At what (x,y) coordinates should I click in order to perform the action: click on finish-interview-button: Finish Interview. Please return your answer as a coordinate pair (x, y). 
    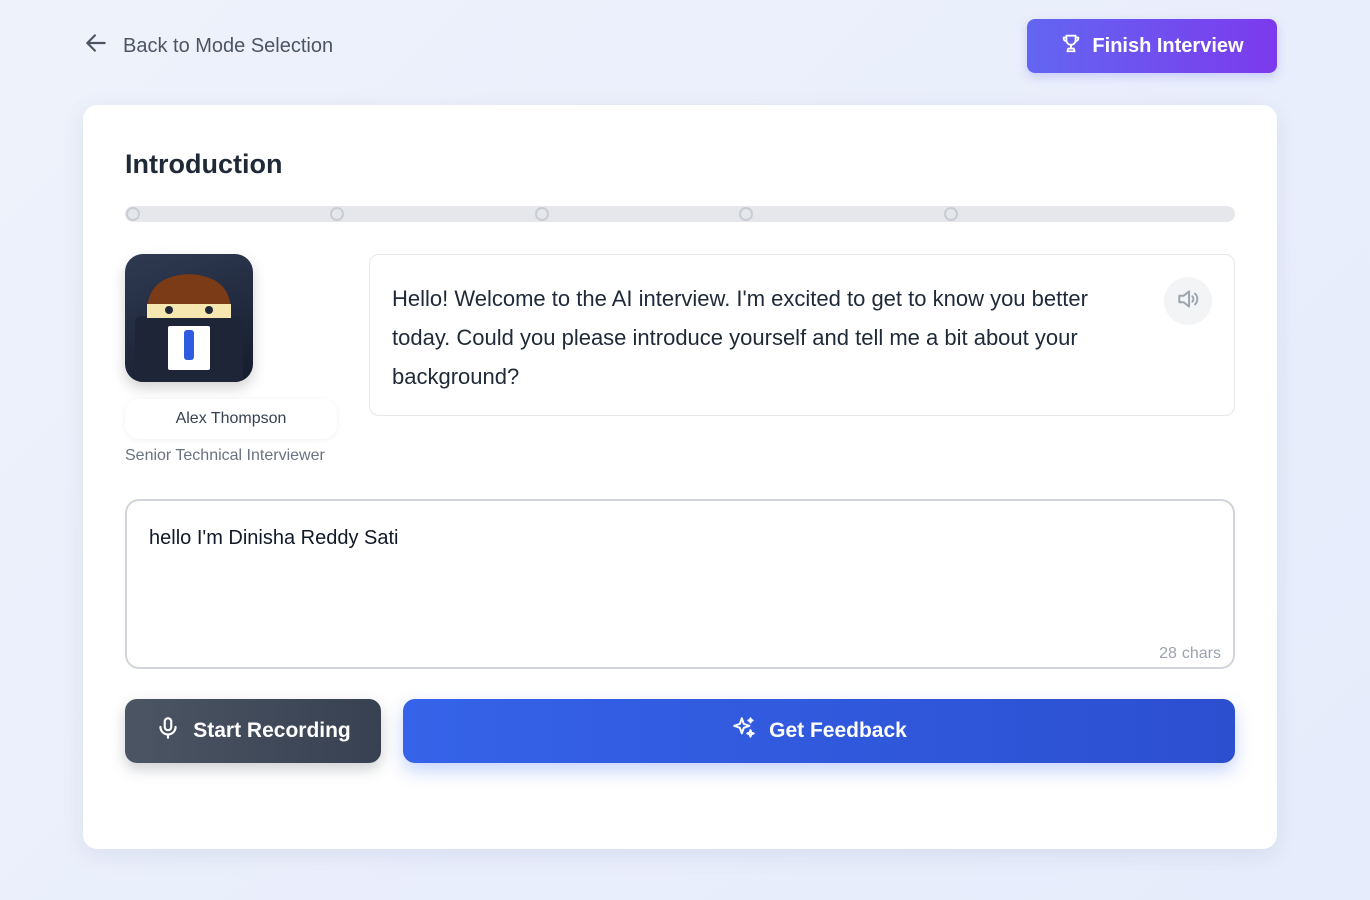
    Looking at the image, I should click on (1152, 46).